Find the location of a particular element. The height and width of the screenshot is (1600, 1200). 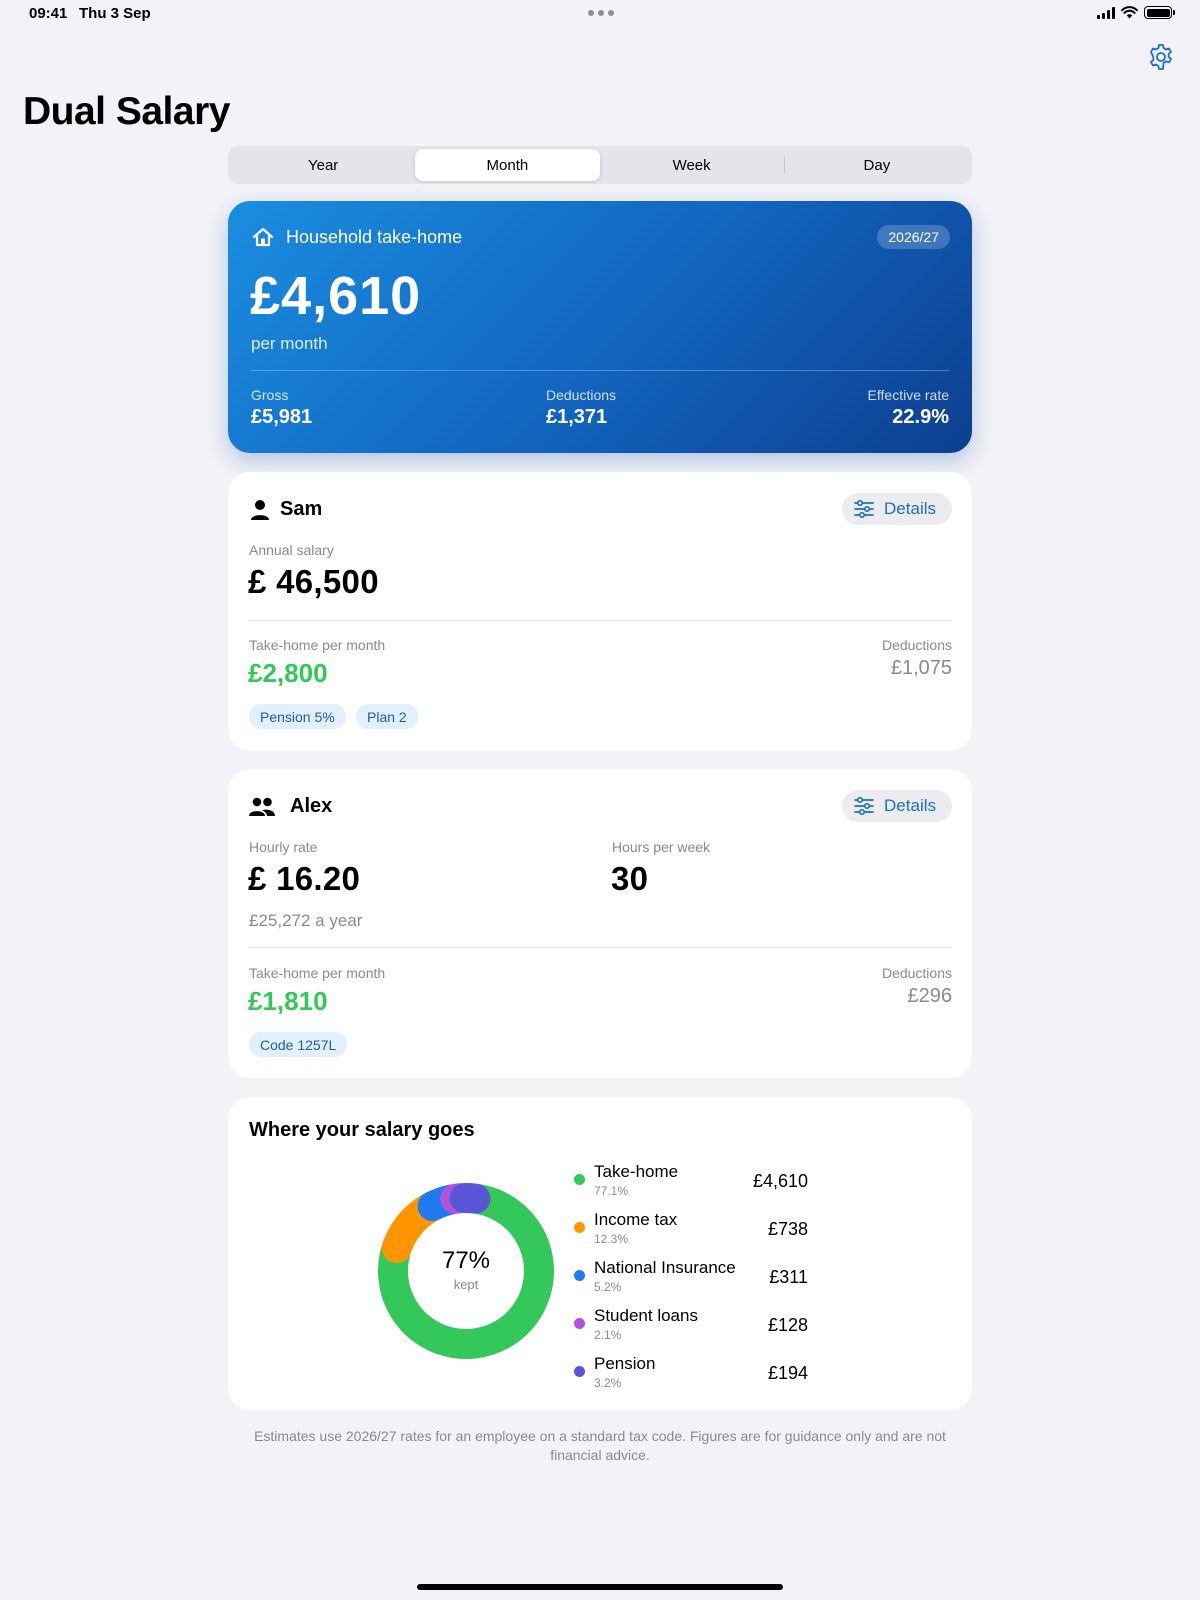

hours-per-week-value: 30 is located at coordinates (629, 879).